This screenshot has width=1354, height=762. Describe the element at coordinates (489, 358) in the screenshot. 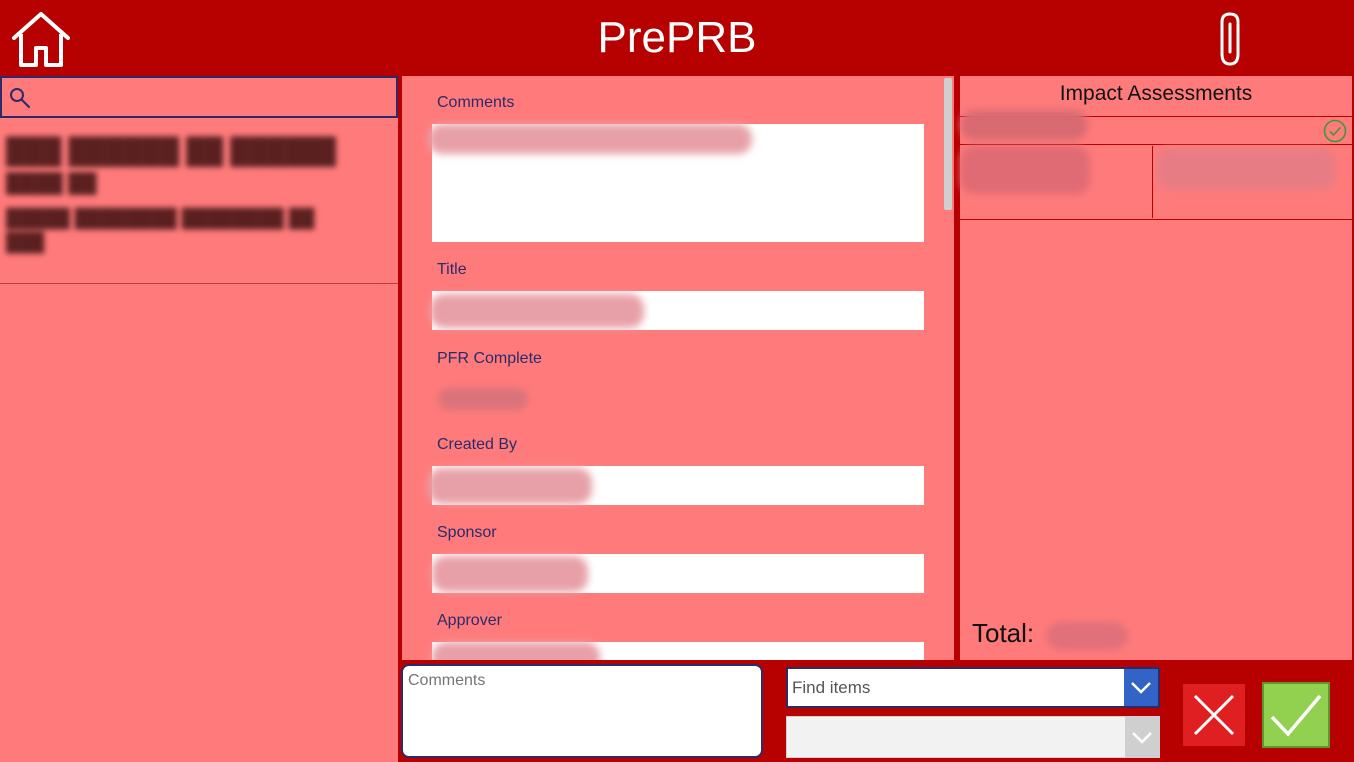

I see `pfr-complete-label: PFR Complete` at that location.